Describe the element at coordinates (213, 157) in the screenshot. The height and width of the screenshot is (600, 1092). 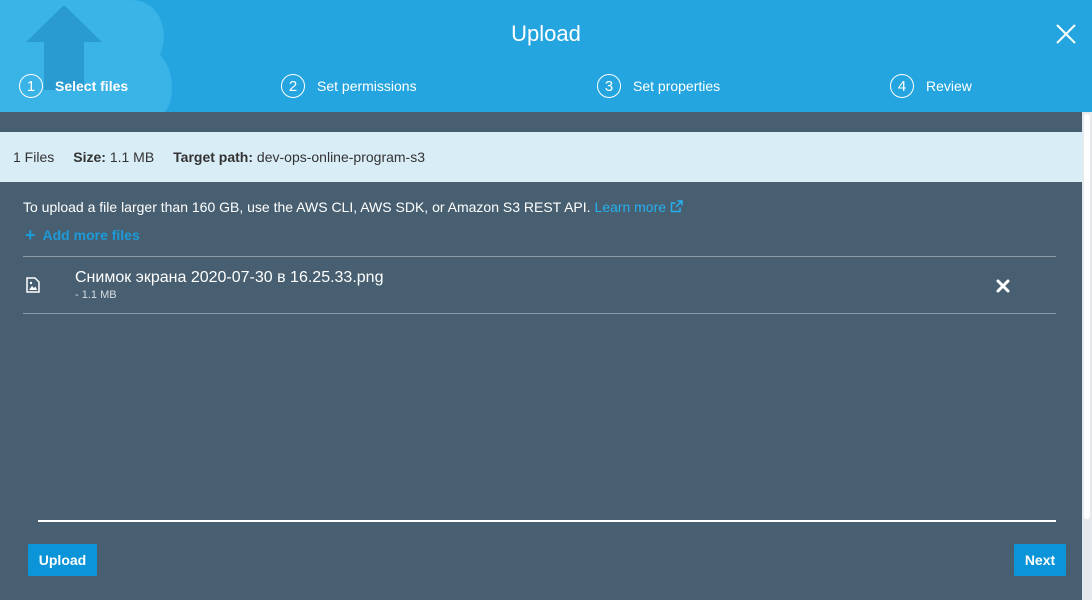
I see `target-path-label: Target path:` at that location.